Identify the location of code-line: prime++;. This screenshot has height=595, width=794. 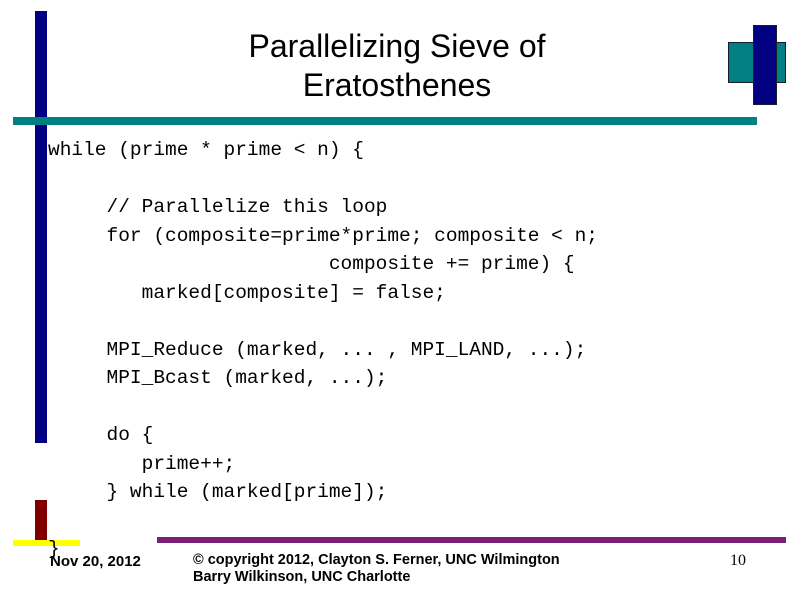
(142, 463).